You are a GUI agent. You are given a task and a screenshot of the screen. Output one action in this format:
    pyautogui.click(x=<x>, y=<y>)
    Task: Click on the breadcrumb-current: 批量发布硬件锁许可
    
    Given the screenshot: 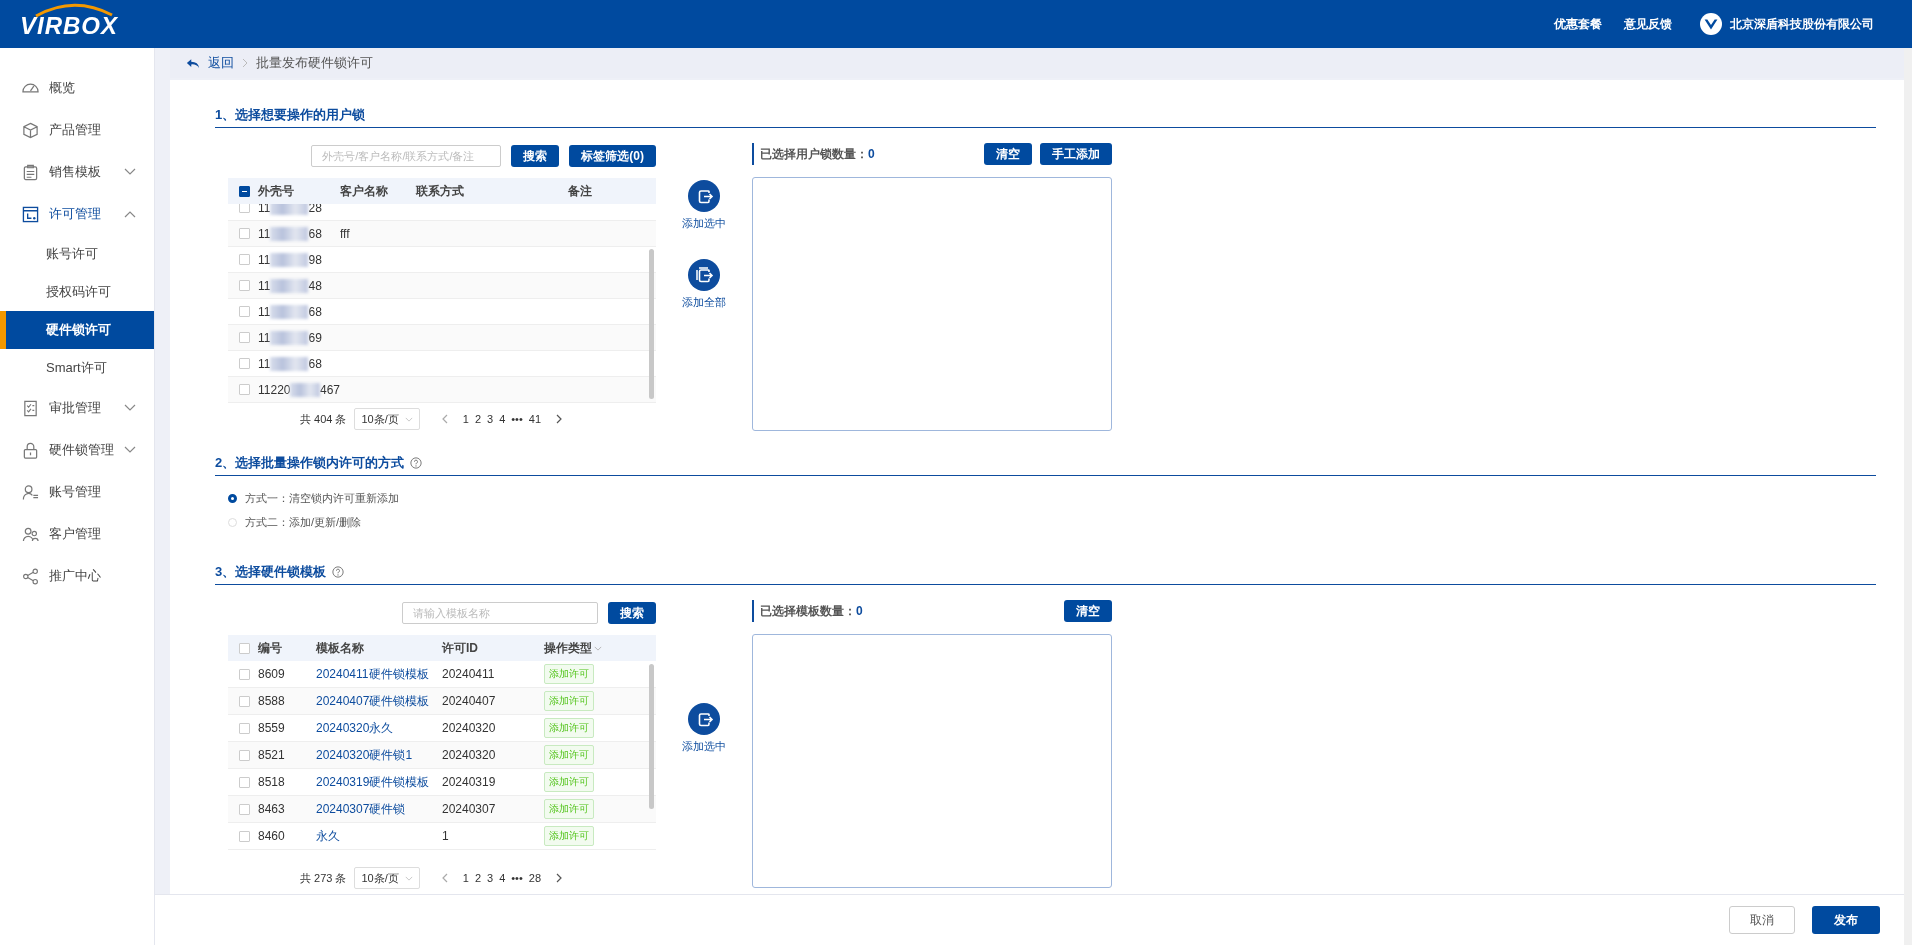 What is the action you would take?
    pyautogui.click(x=314, y=63)
    